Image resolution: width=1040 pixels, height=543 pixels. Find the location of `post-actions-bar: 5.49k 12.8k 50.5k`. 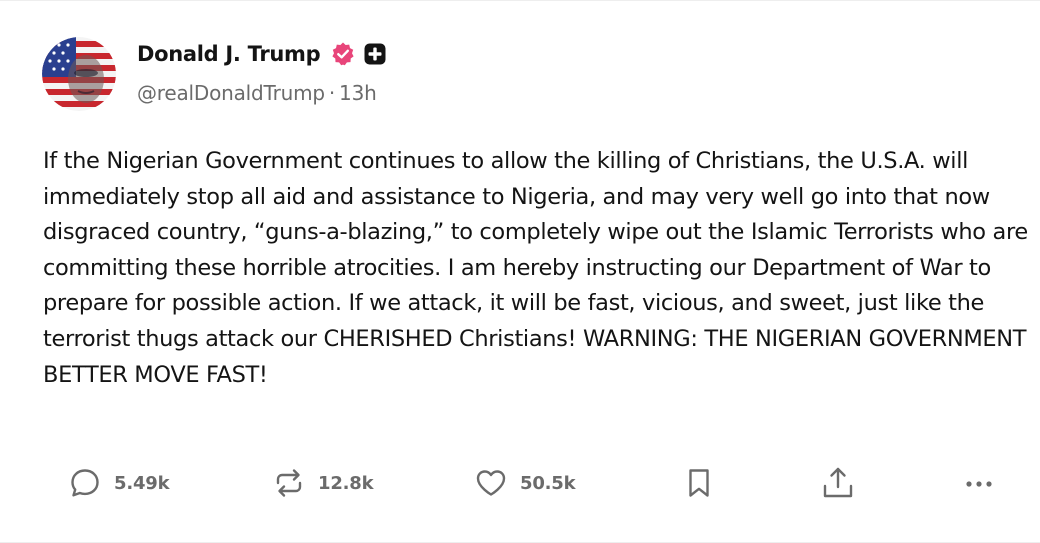

post-actions-bar: 5.49k 12.8k 50.5k is located at coordinates (520, 483).